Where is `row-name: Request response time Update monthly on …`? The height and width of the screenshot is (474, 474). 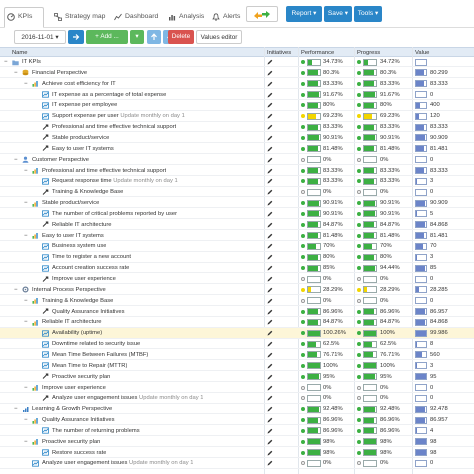
row-name: Request response time Update monthly on … is located at coordinates (115, 181).